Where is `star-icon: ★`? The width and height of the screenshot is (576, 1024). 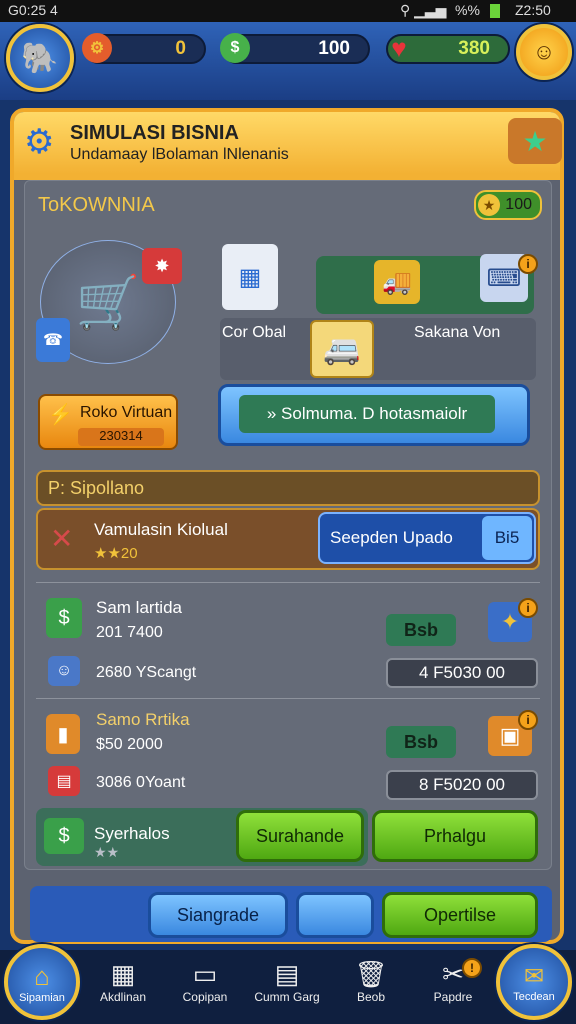
star-icon: ★ is located at coordinates (535, 141).